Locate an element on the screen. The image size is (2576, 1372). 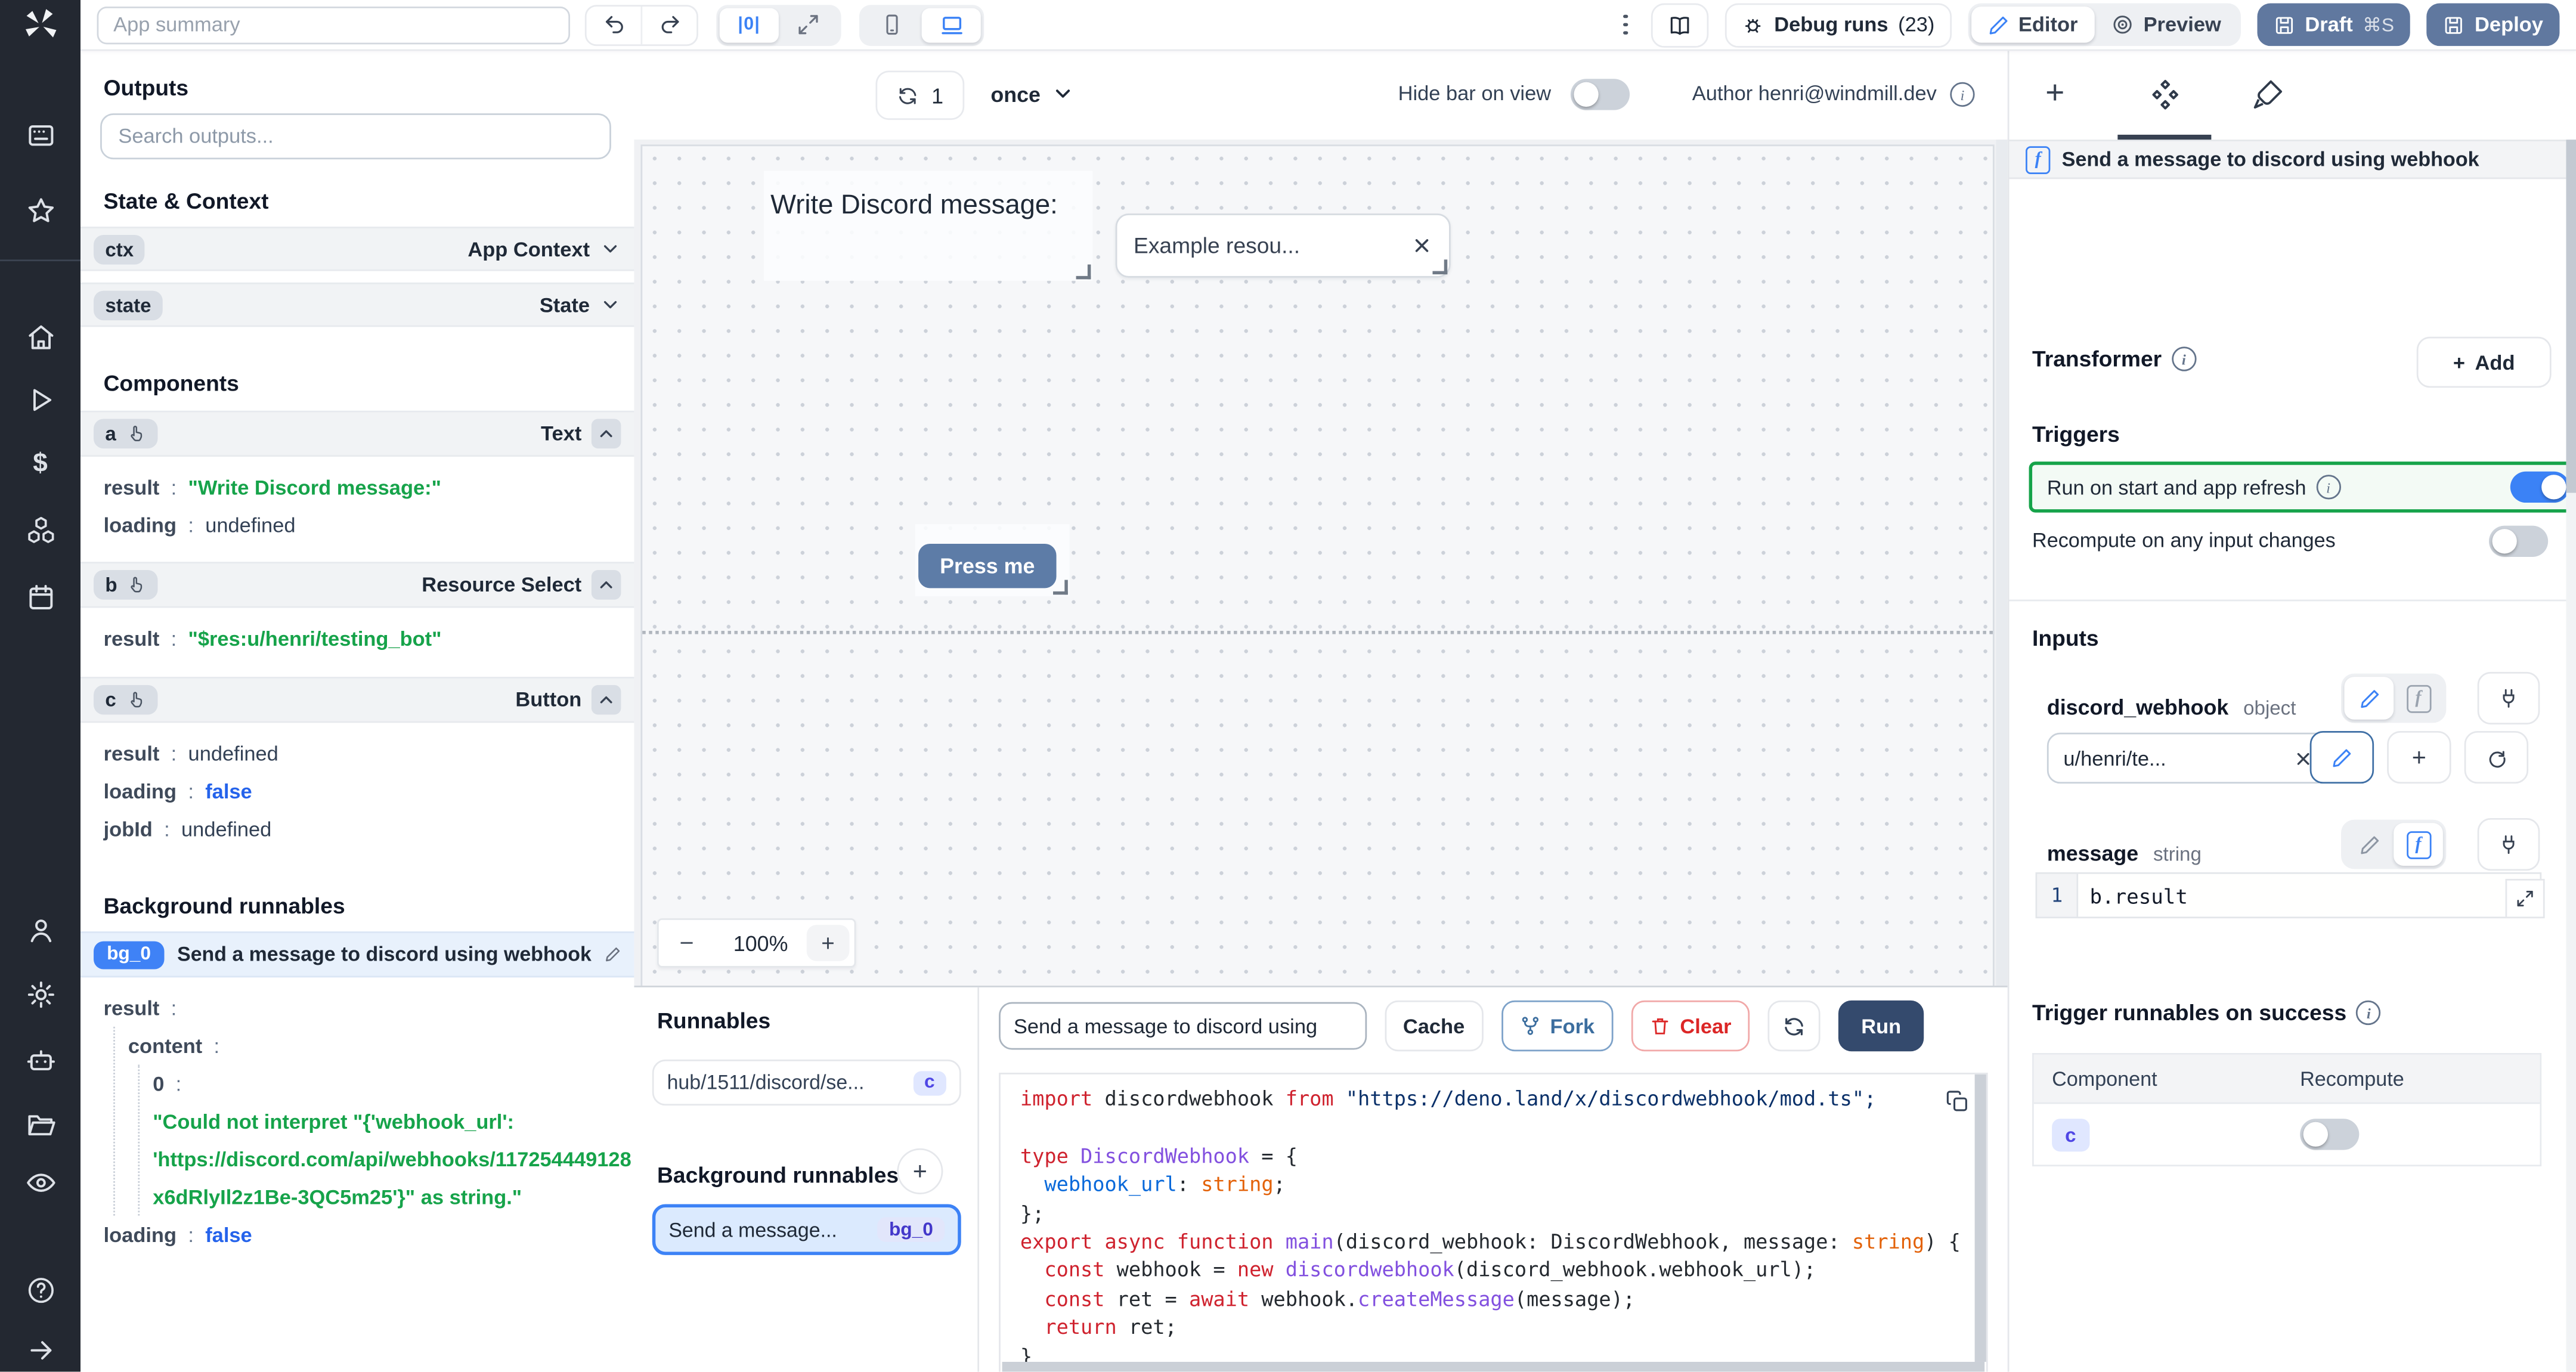
windmill-logo-icon is located at coordinates (40, 25).